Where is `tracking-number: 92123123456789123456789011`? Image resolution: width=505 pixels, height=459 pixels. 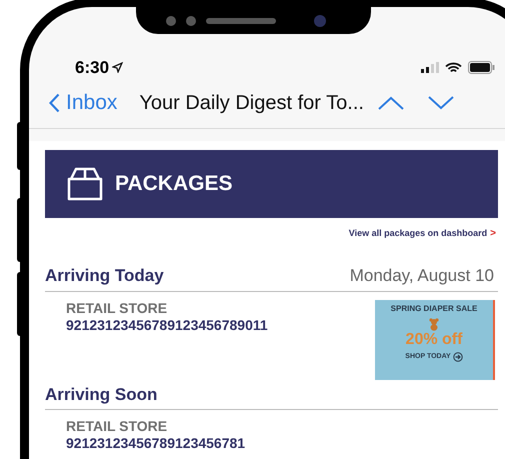 tracking-number: 92123123456789123456789011 is located at coordinates (167, 325).